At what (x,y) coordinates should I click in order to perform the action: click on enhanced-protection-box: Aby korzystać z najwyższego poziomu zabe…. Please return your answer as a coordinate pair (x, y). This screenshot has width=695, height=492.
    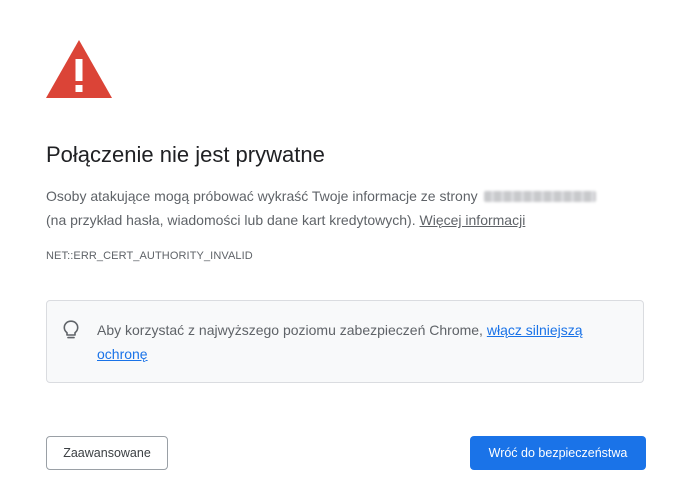
    Looking at the image, I should click on (345, 341).